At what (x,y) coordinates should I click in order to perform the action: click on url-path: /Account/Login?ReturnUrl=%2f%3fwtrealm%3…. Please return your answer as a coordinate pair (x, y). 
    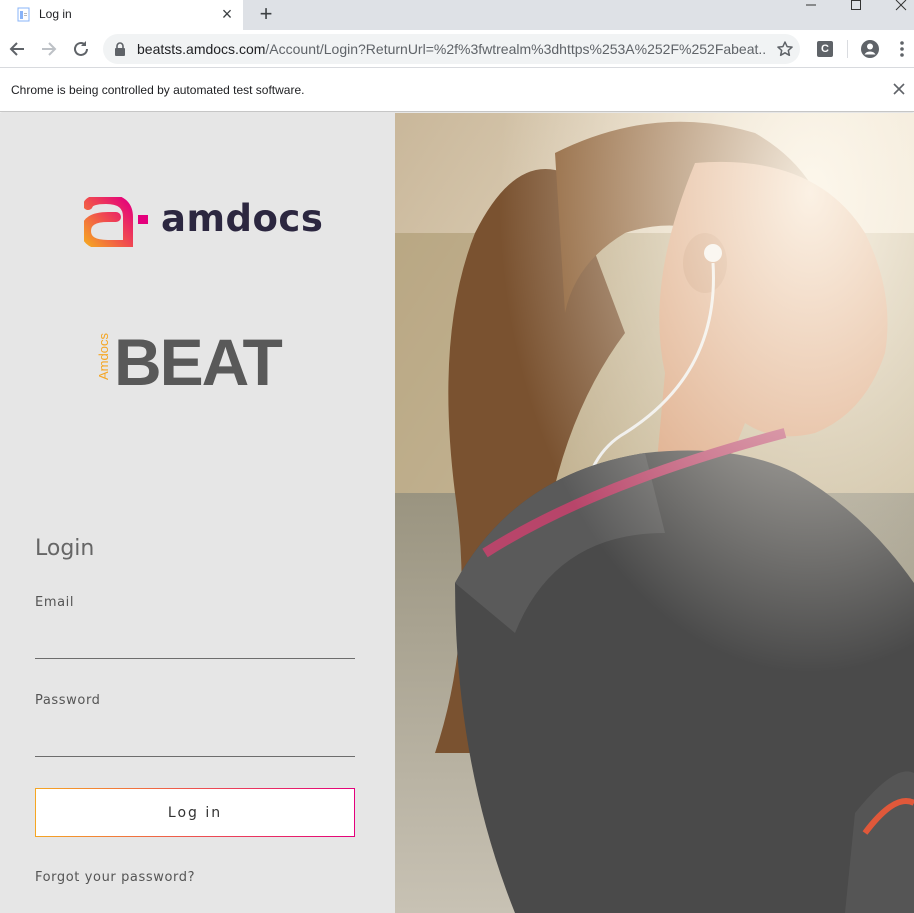
    Looking at the image, I should click on (516, 49).